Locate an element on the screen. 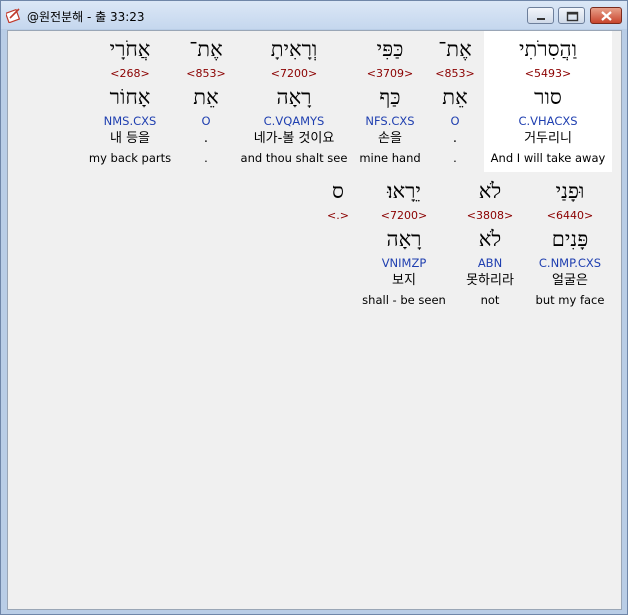  english-gloss: And I will take away is located at coordinates (548, 158).